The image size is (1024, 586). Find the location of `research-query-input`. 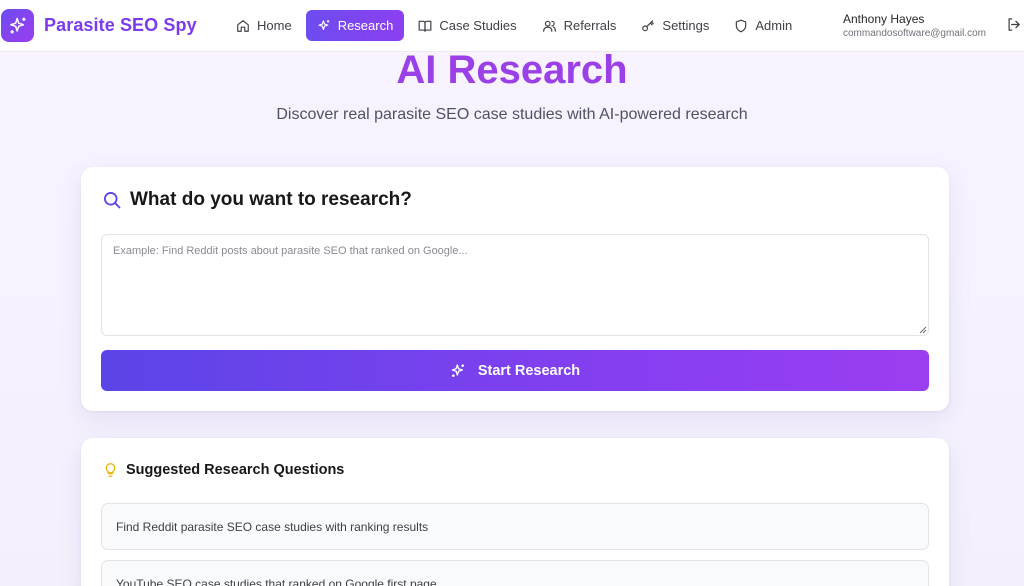

research-query-input is located at coordinates (515, 285).